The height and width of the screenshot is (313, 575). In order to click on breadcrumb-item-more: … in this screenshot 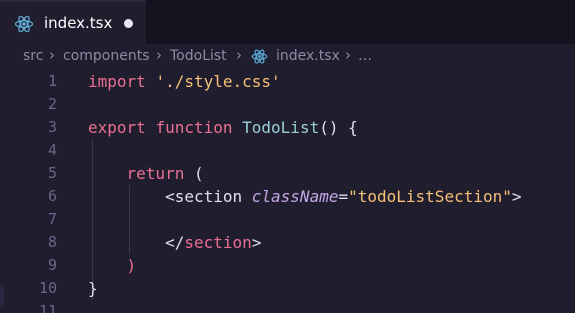, I will do `click(365, 56)`.